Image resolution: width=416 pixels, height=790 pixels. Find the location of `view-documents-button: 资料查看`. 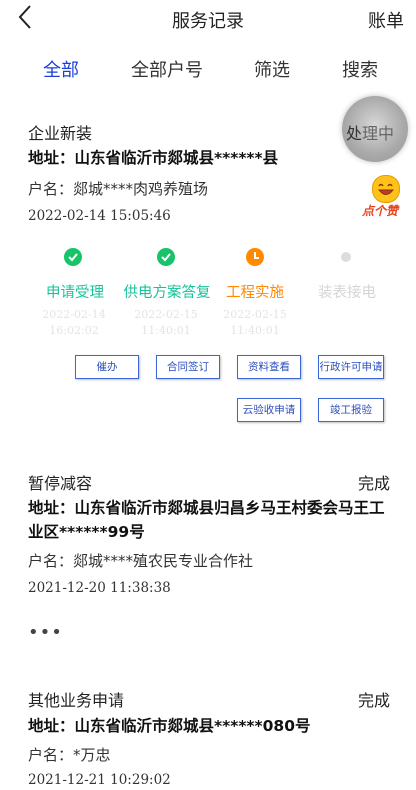

view-documents-button: 资料查看 is located at coordinates (269, 367).